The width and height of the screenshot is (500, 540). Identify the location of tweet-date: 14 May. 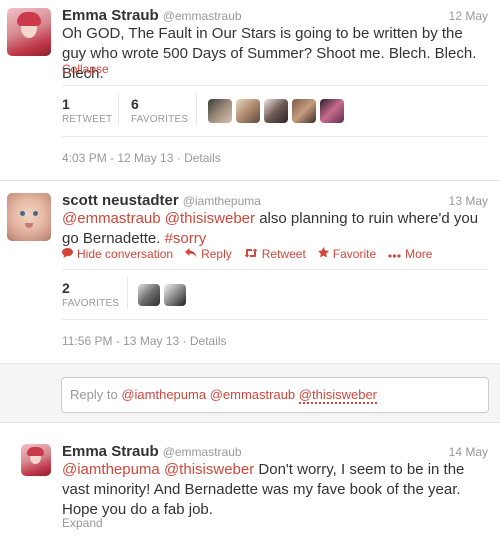
(468, 452).